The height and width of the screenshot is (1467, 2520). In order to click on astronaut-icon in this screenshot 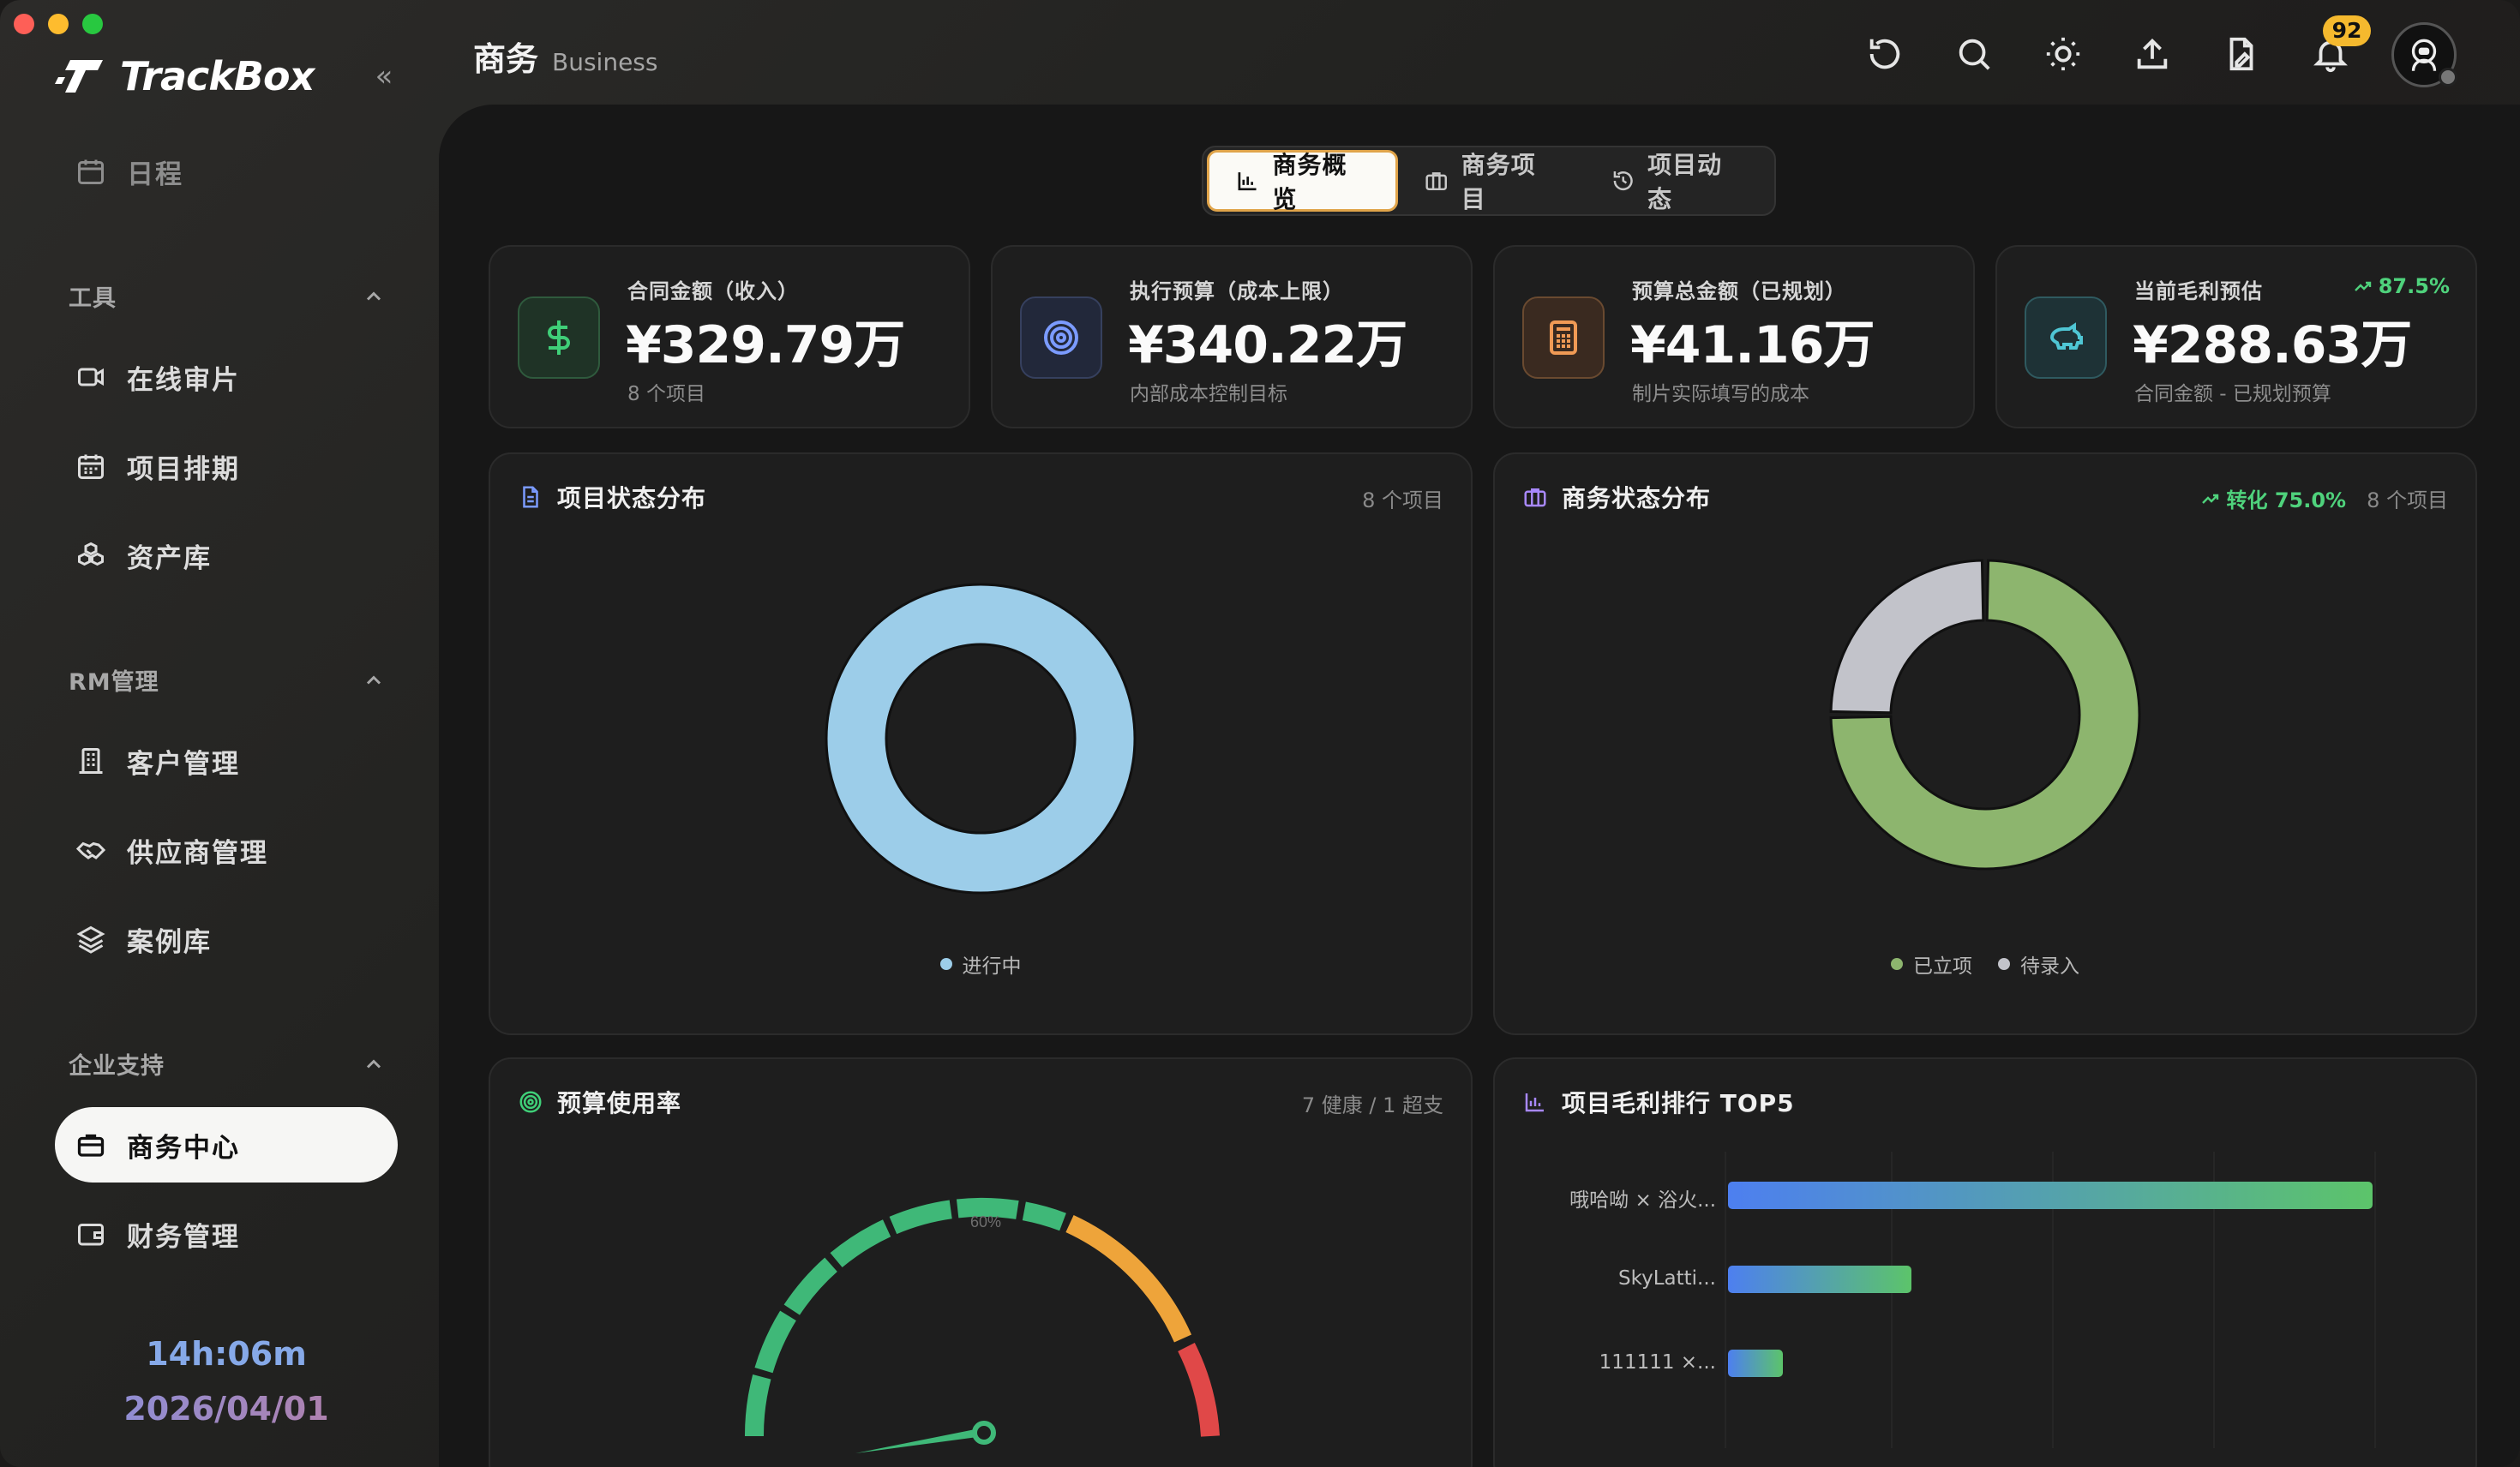, I will do `click(2424, 55)`.